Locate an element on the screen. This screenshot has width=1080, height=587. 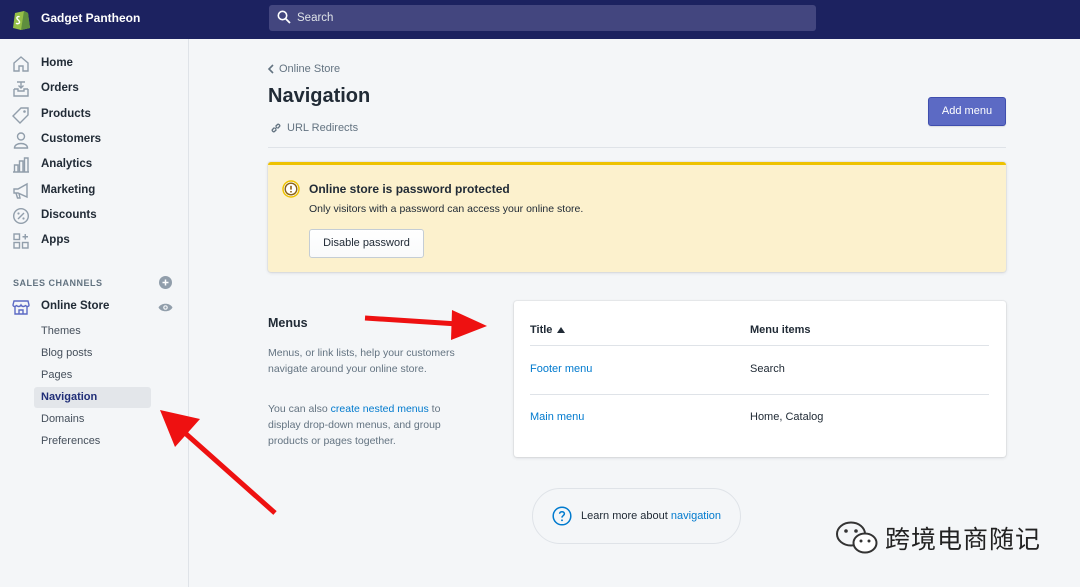
sidebar-item-analytics: Analytics is located at coordinates (94, 165).